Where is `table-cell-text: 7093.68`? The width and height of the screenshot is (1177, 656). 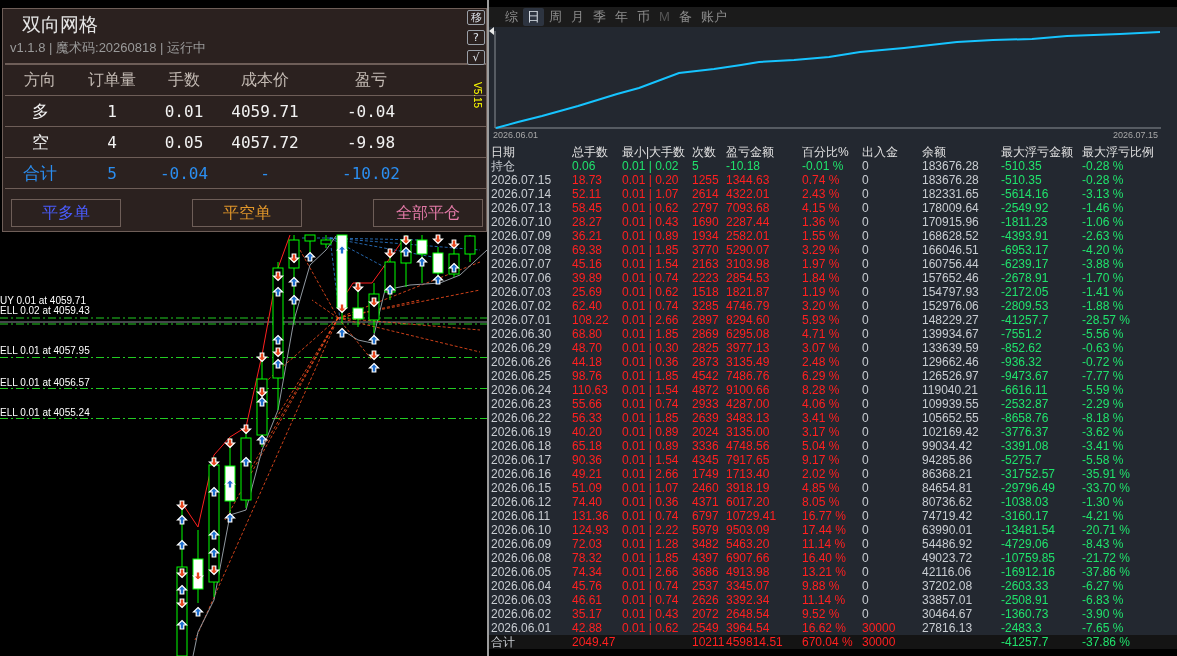 table-cell-text: 7093.68 is located at coordinates (748, 208).